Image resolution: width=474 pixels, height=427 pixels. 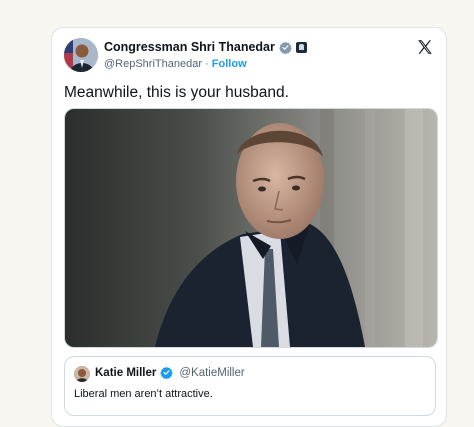 I want to click on quoted-author-handle: @KatieMiller, so click(x=211, y=373).